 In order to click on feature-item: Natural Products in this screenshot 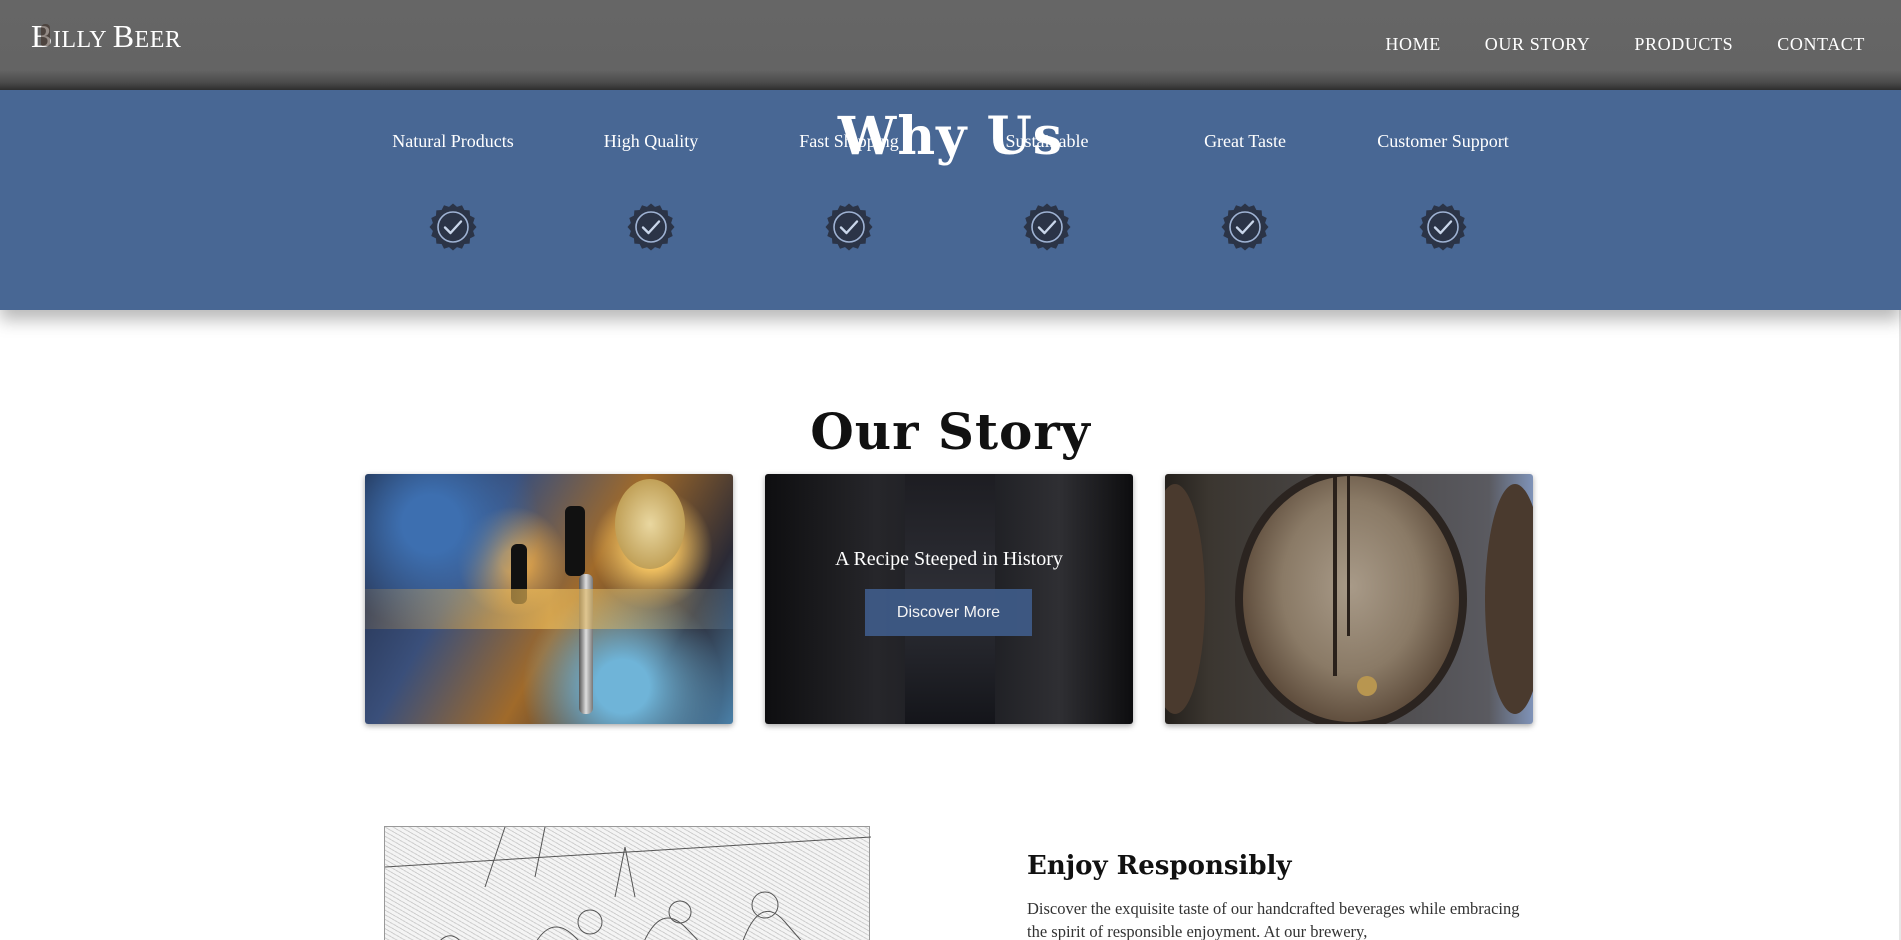, I will do `click(453, 217)`.